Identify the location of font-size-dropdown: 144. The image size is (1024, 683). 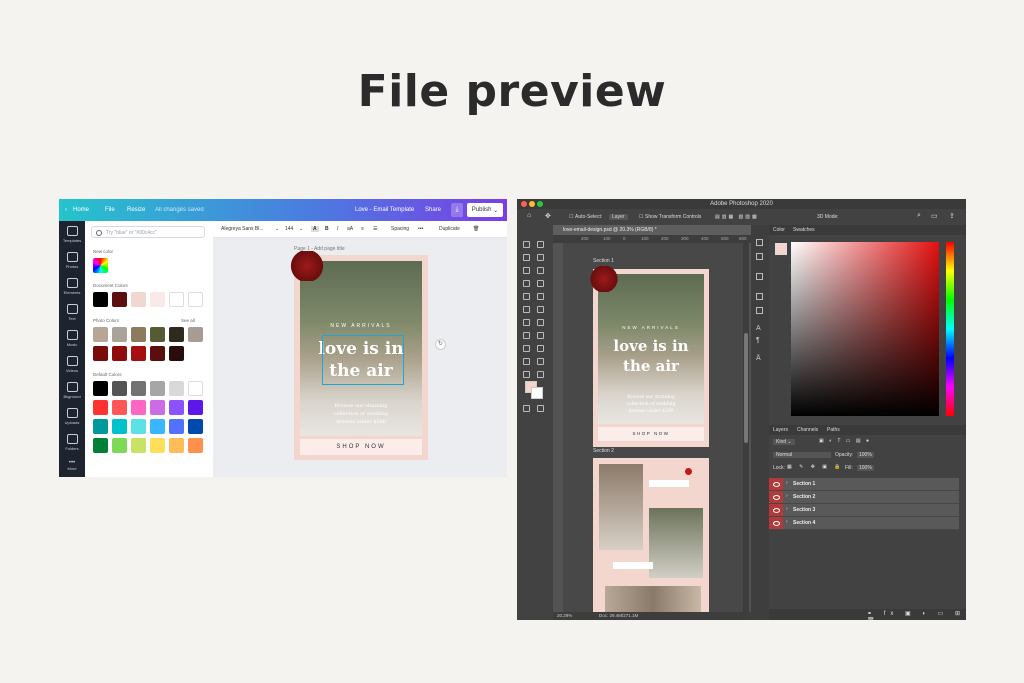
(289, 229).